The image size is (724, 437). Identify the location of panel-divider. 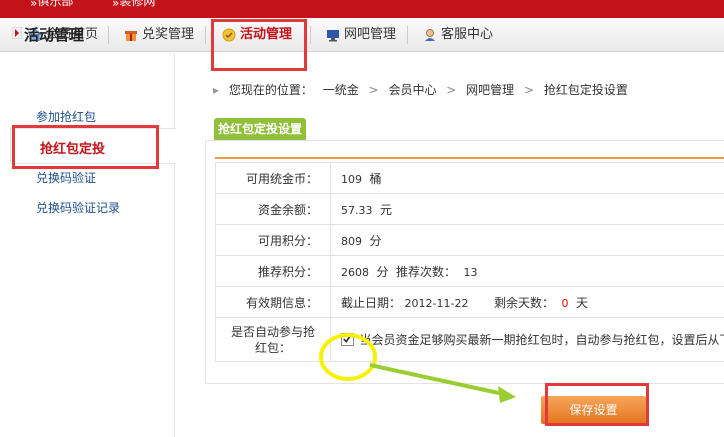
(469, 158).